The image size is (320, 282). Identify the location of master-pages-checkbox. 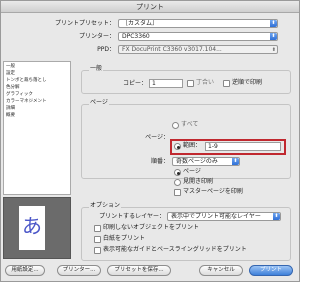
(177, 192).